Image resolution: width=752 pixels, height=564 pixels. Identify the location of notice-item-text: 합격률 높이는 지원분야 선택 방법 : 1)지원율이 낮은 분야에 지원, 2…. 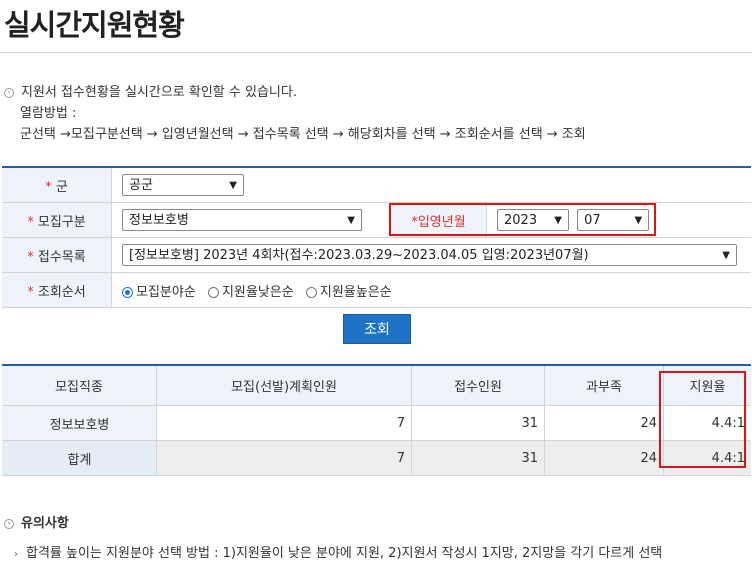
(344, 553).